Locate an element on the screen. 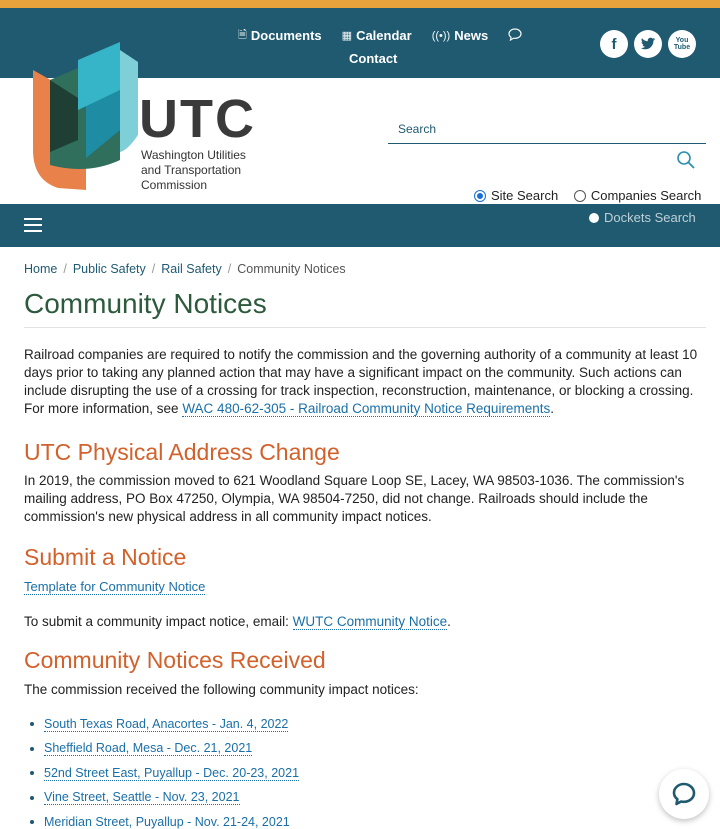  nav-contact-label: Contact is located at coordinates (373, 58).